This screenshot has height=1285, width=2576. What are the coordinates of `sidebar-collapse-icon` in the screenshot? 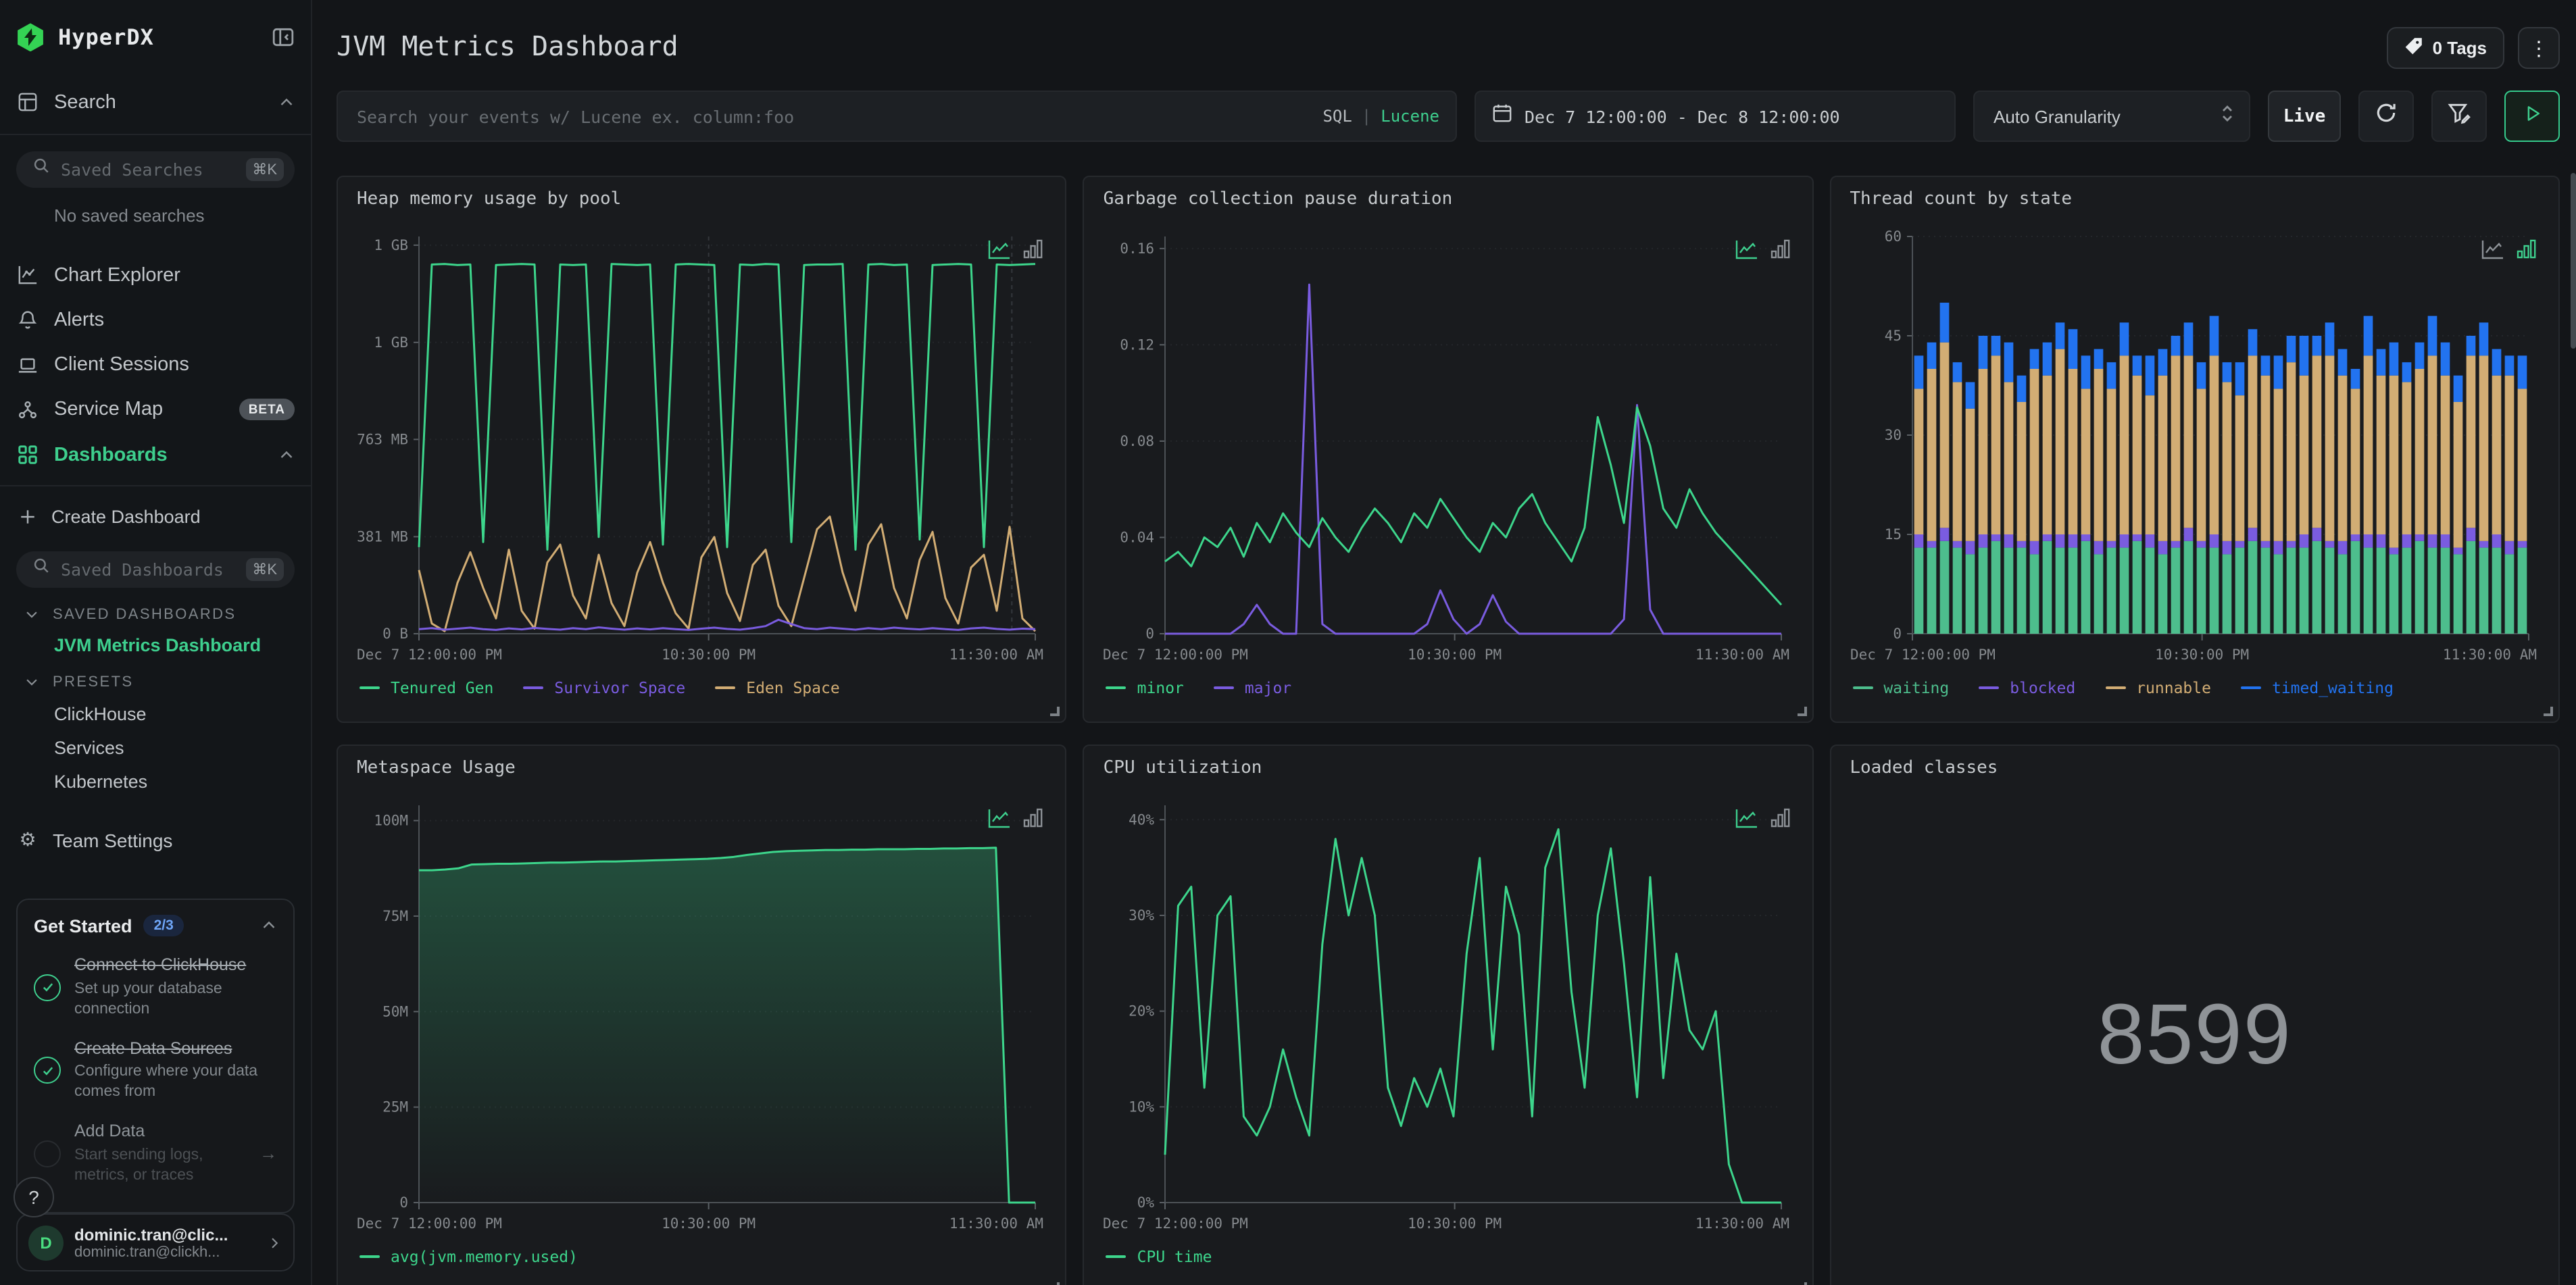 It's located at (283, 38).